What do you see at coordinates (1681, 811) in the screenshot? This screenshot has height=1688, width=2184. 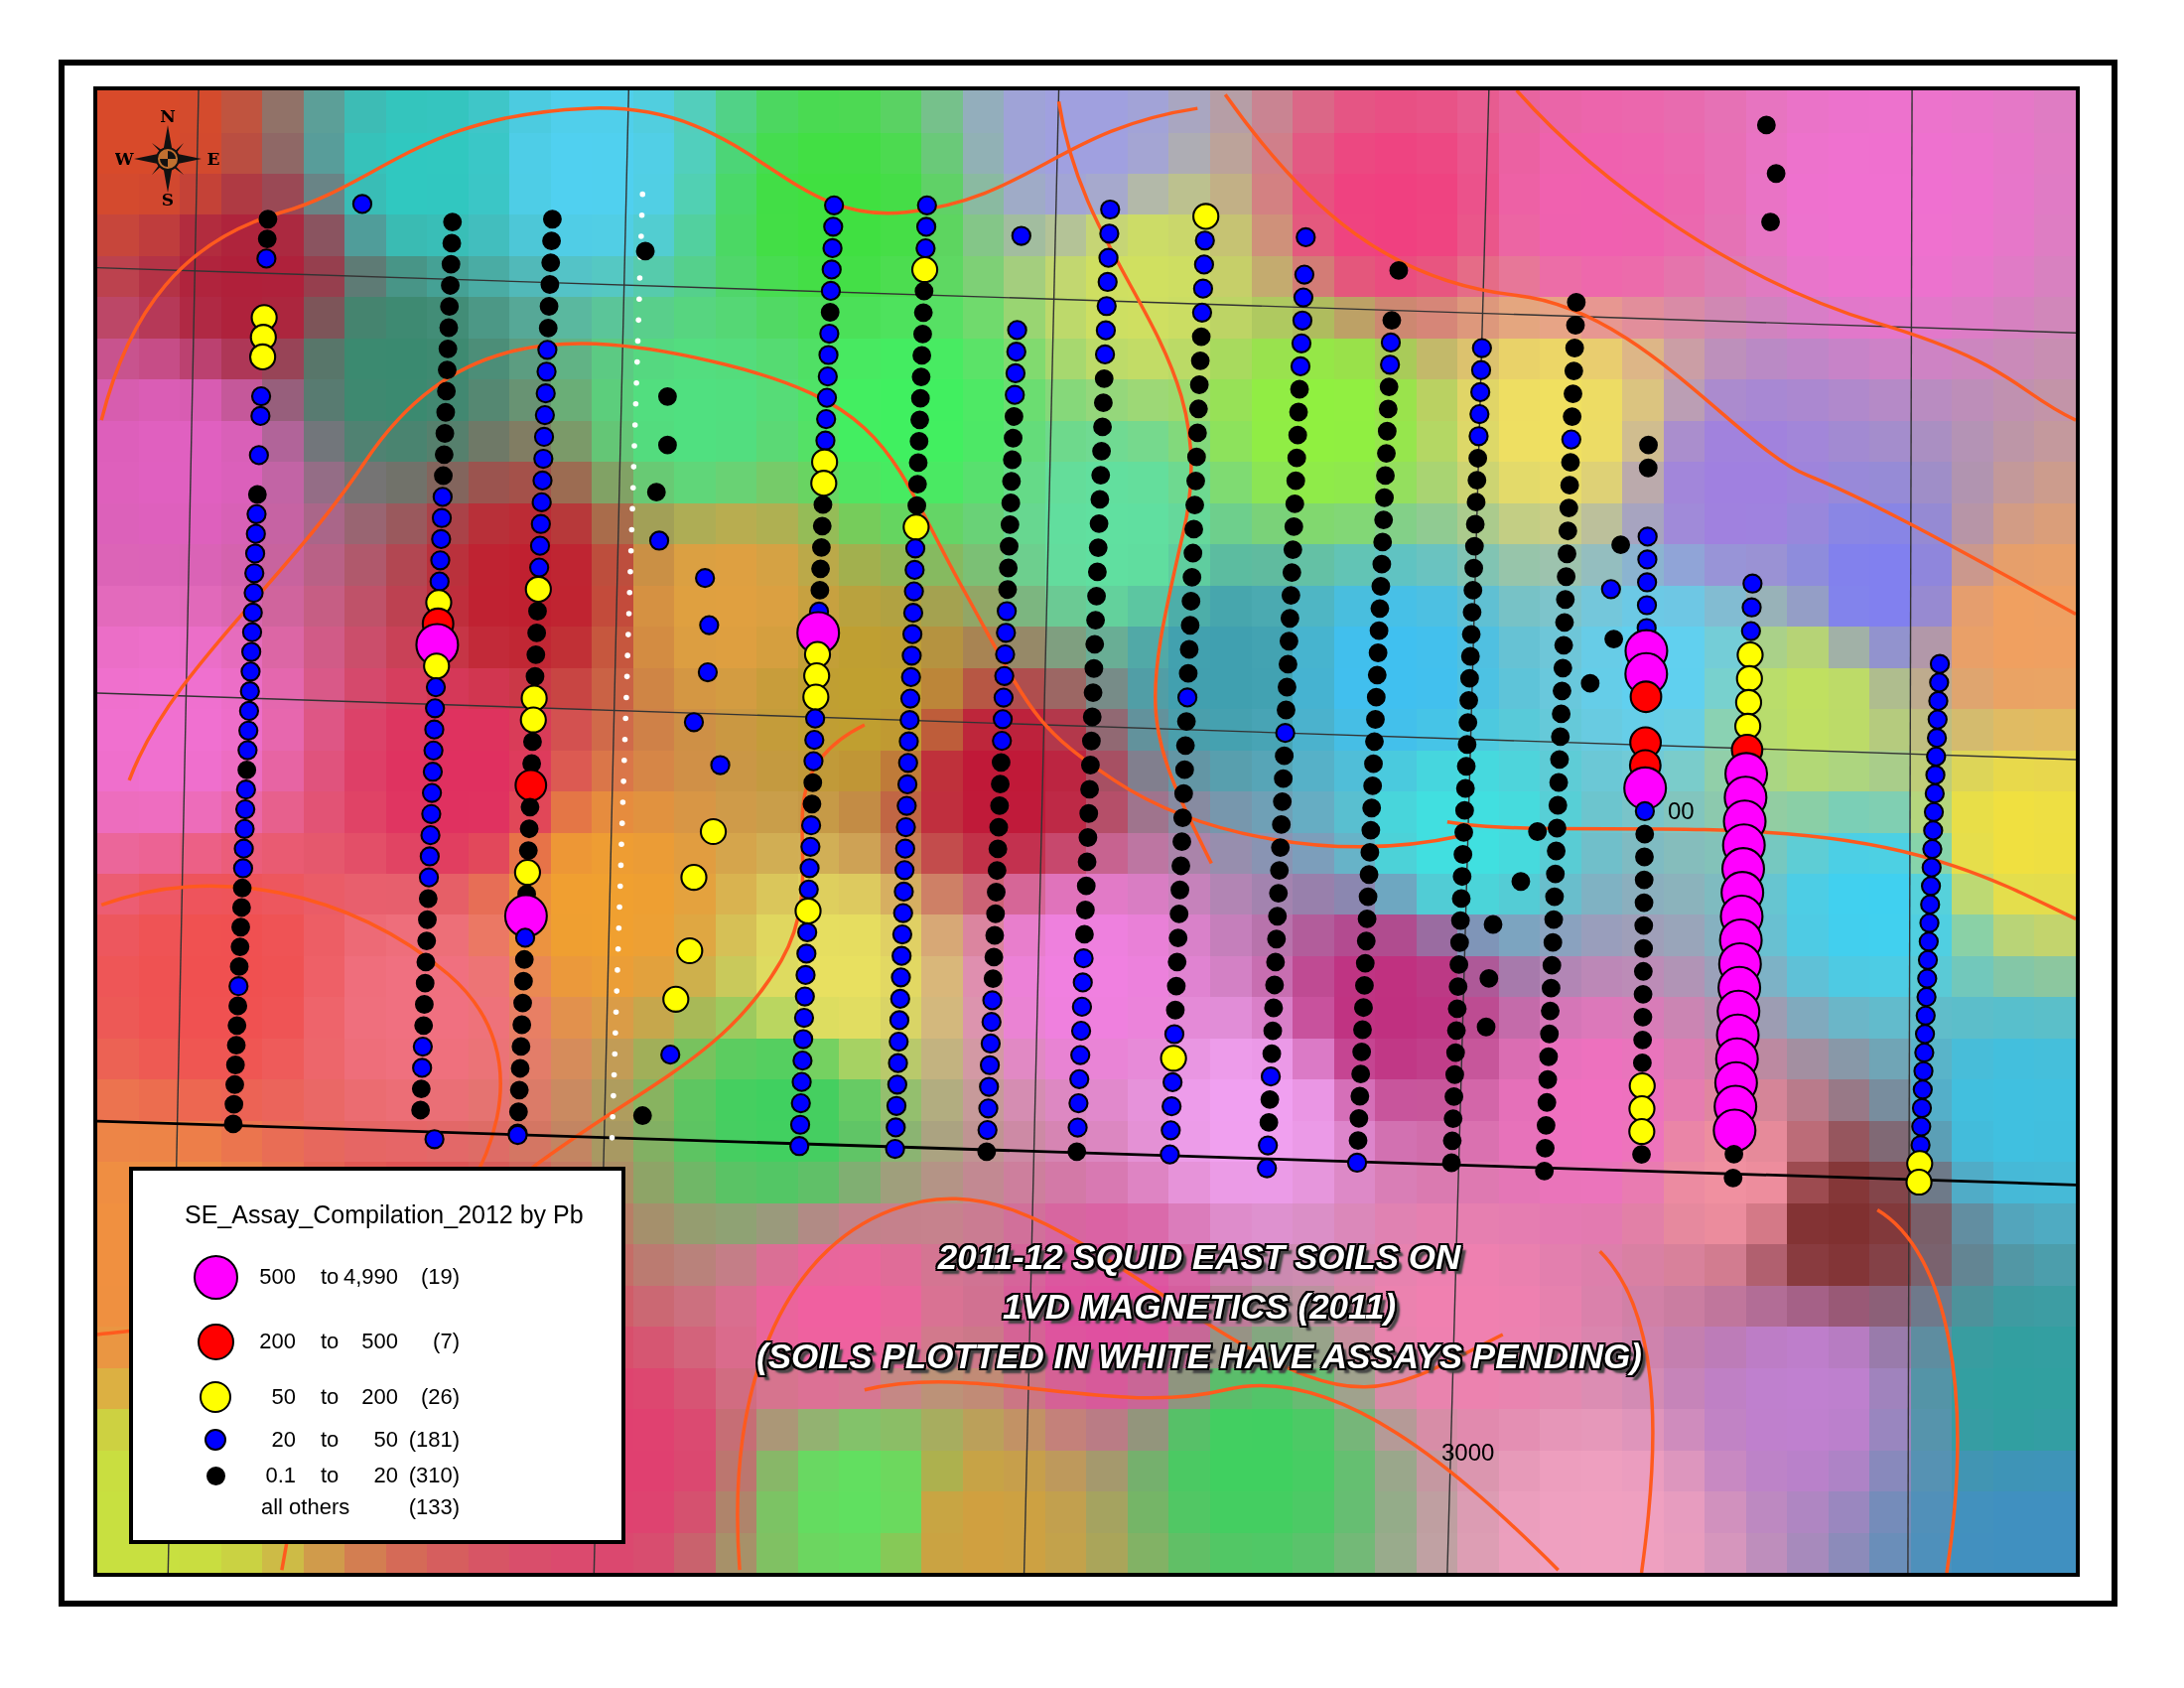 I see `grid-coordinate-label: 00` at bounding box center [1681, 811].